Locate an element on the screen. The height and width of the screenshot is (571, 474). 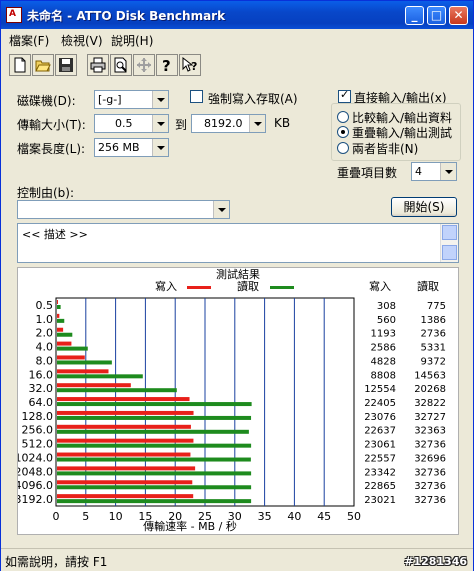
description-scrollbar is located at coordinates (449, 243).